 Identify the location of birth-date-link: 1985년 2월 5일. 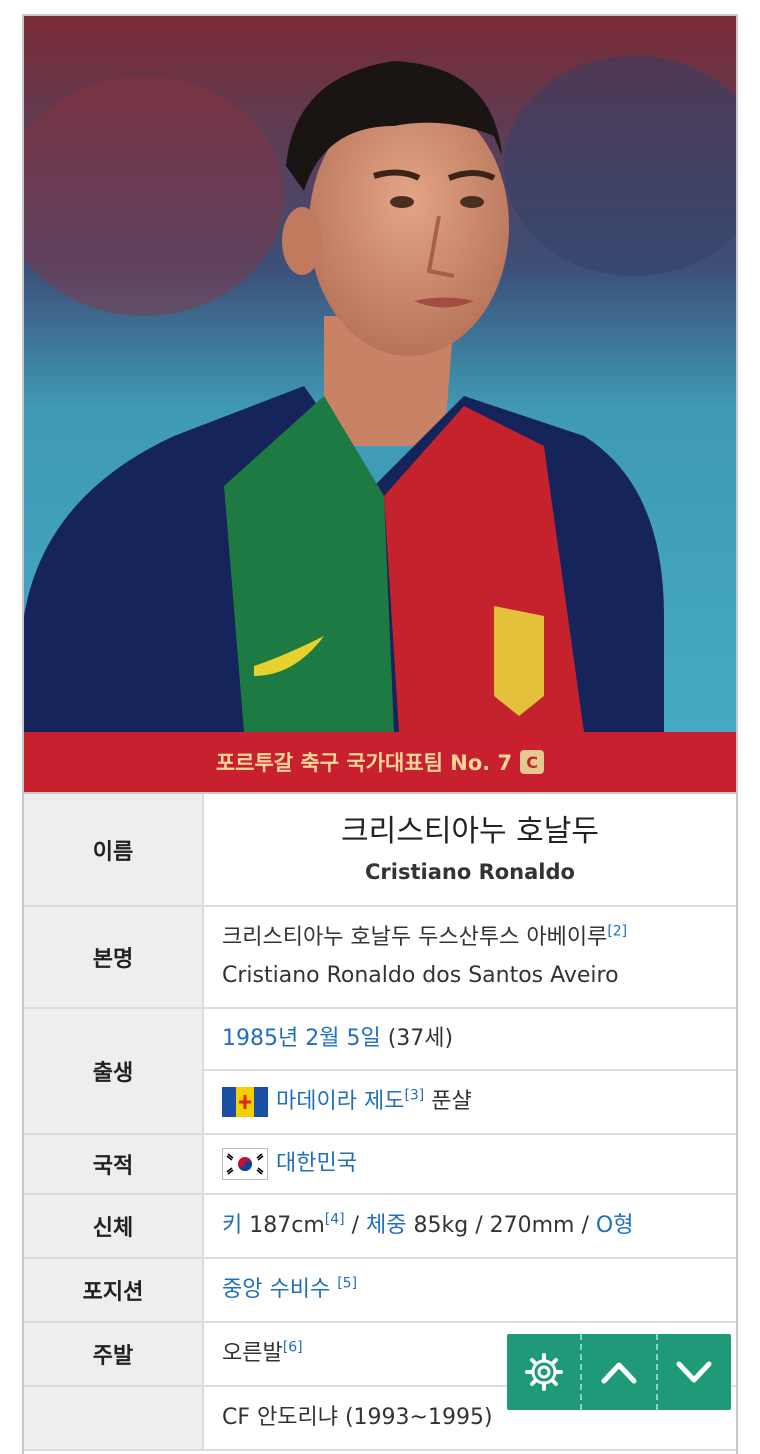
(301, 1038).